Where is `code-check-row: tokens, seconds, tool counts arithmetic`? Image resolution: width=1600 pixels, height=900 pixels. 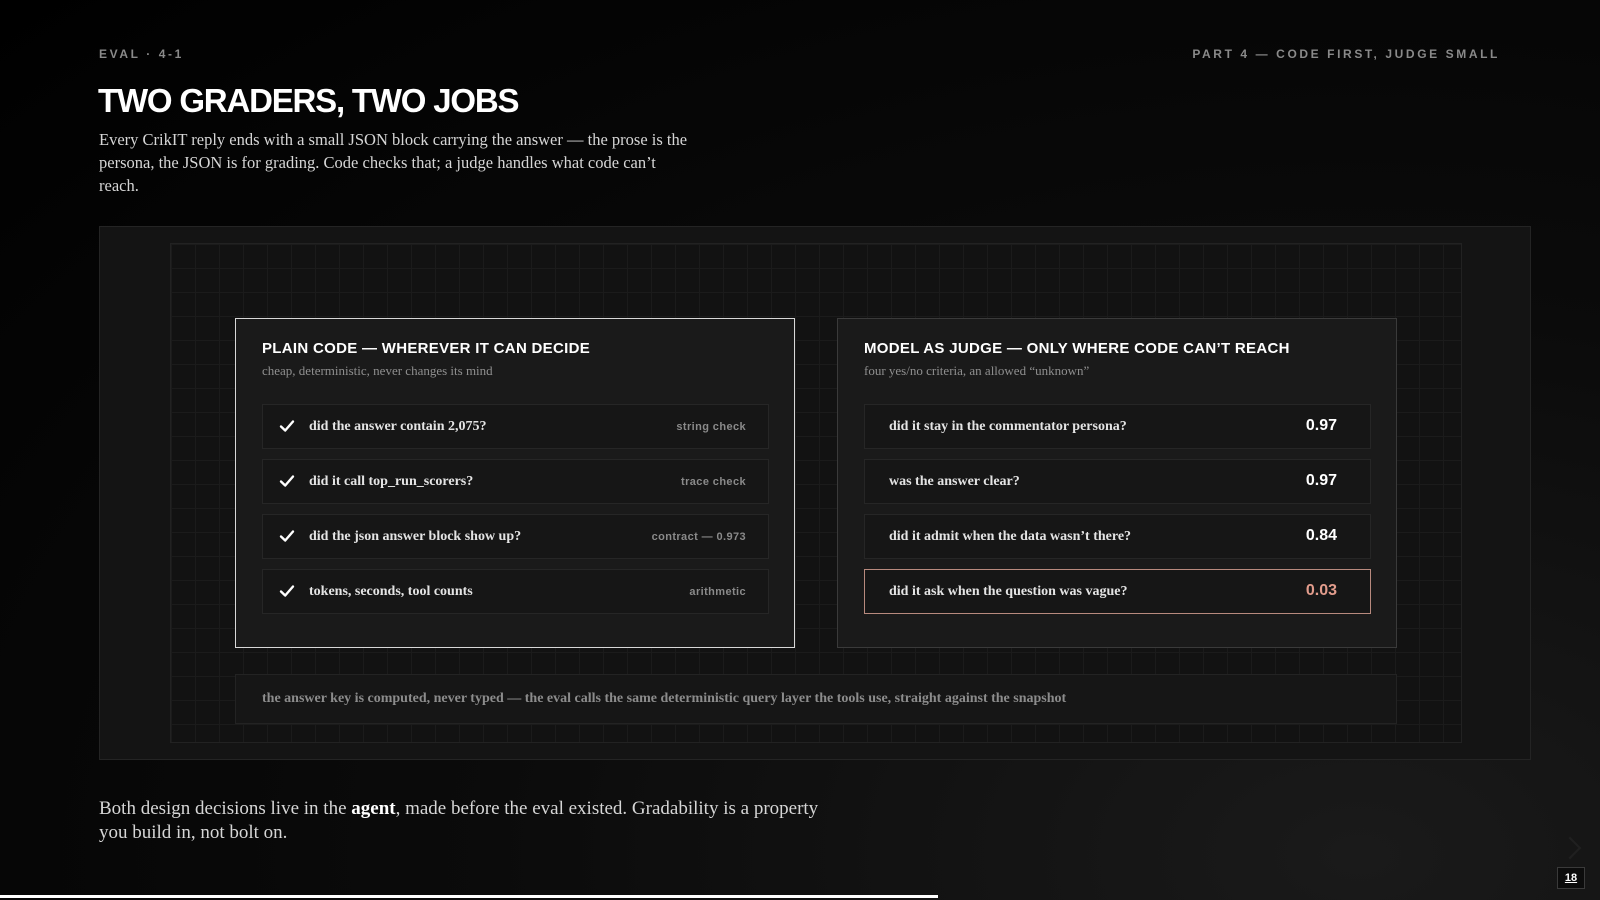
code-check-row: tokens, seconds, tool counts arithmetic is located at coordinates (515, 591).